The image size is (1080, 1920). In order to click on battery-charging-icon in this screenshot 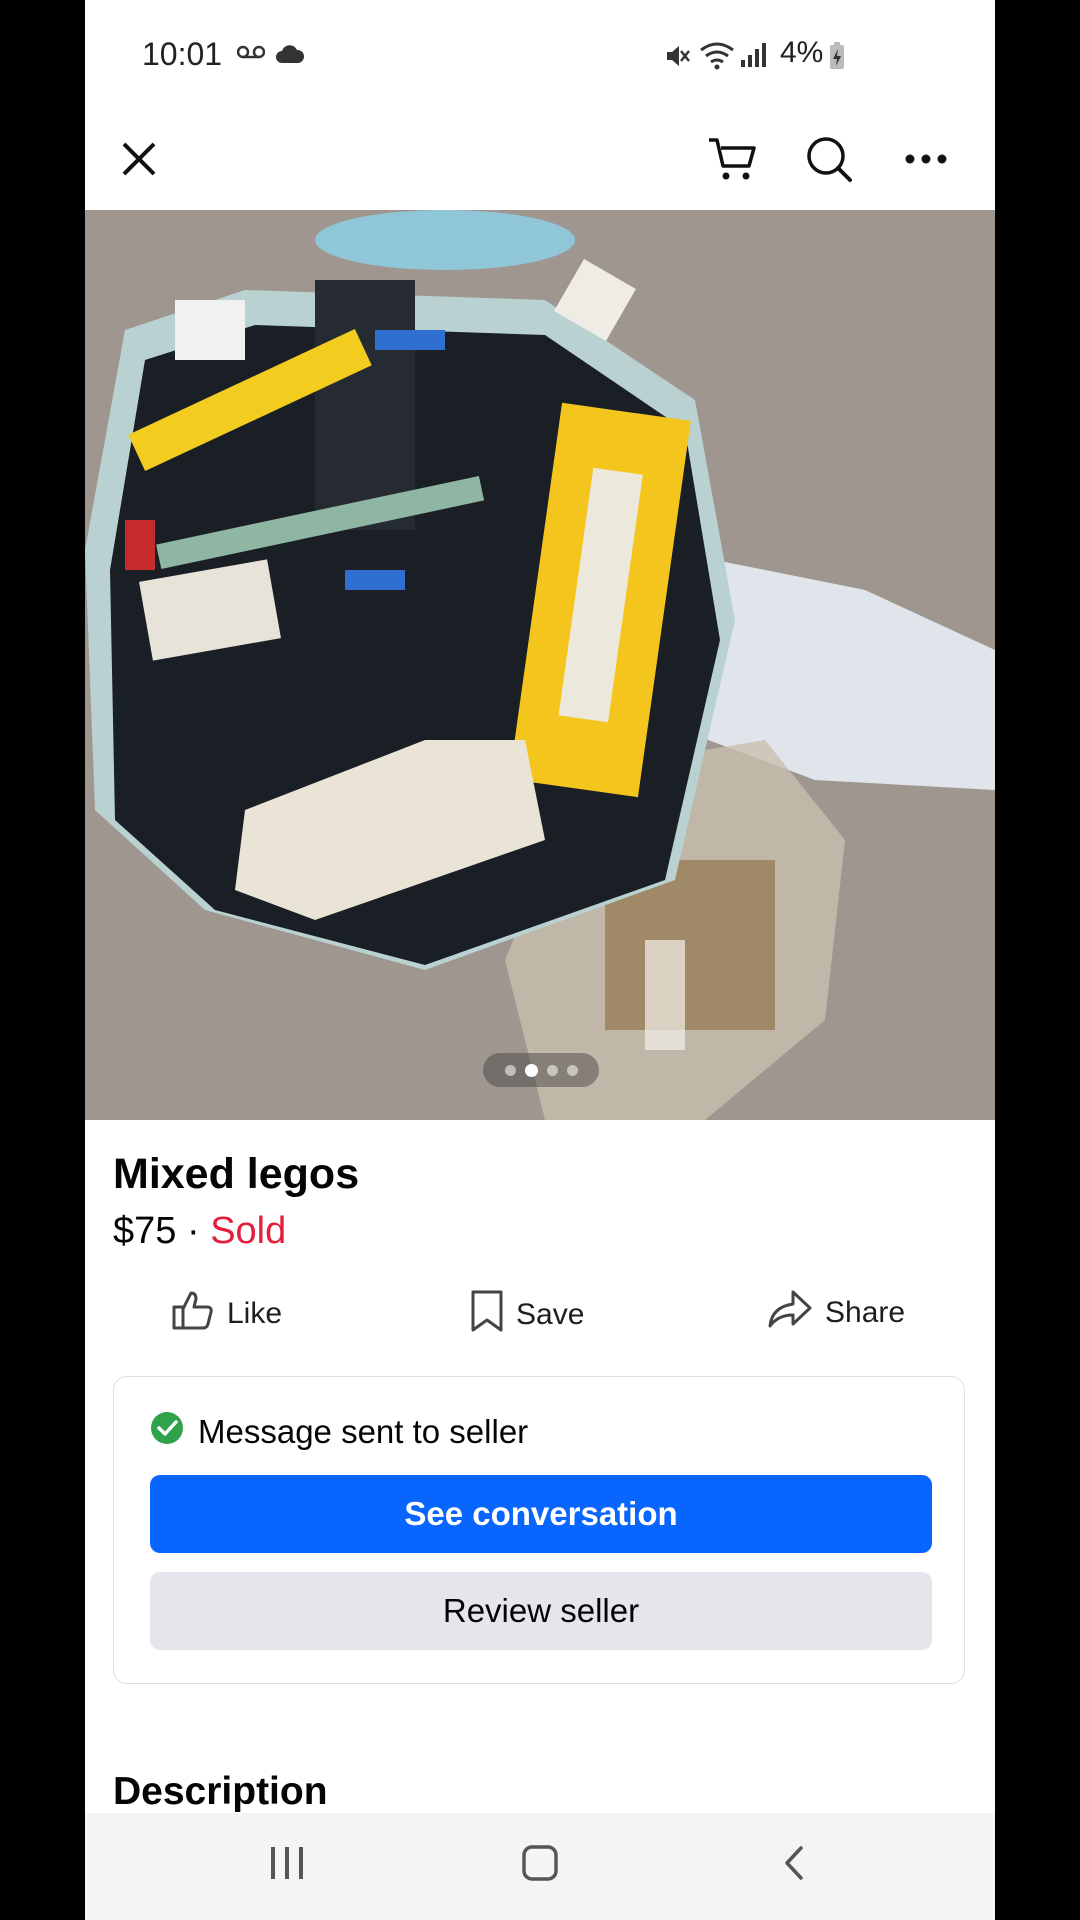, I will do `click(837, 58)`.